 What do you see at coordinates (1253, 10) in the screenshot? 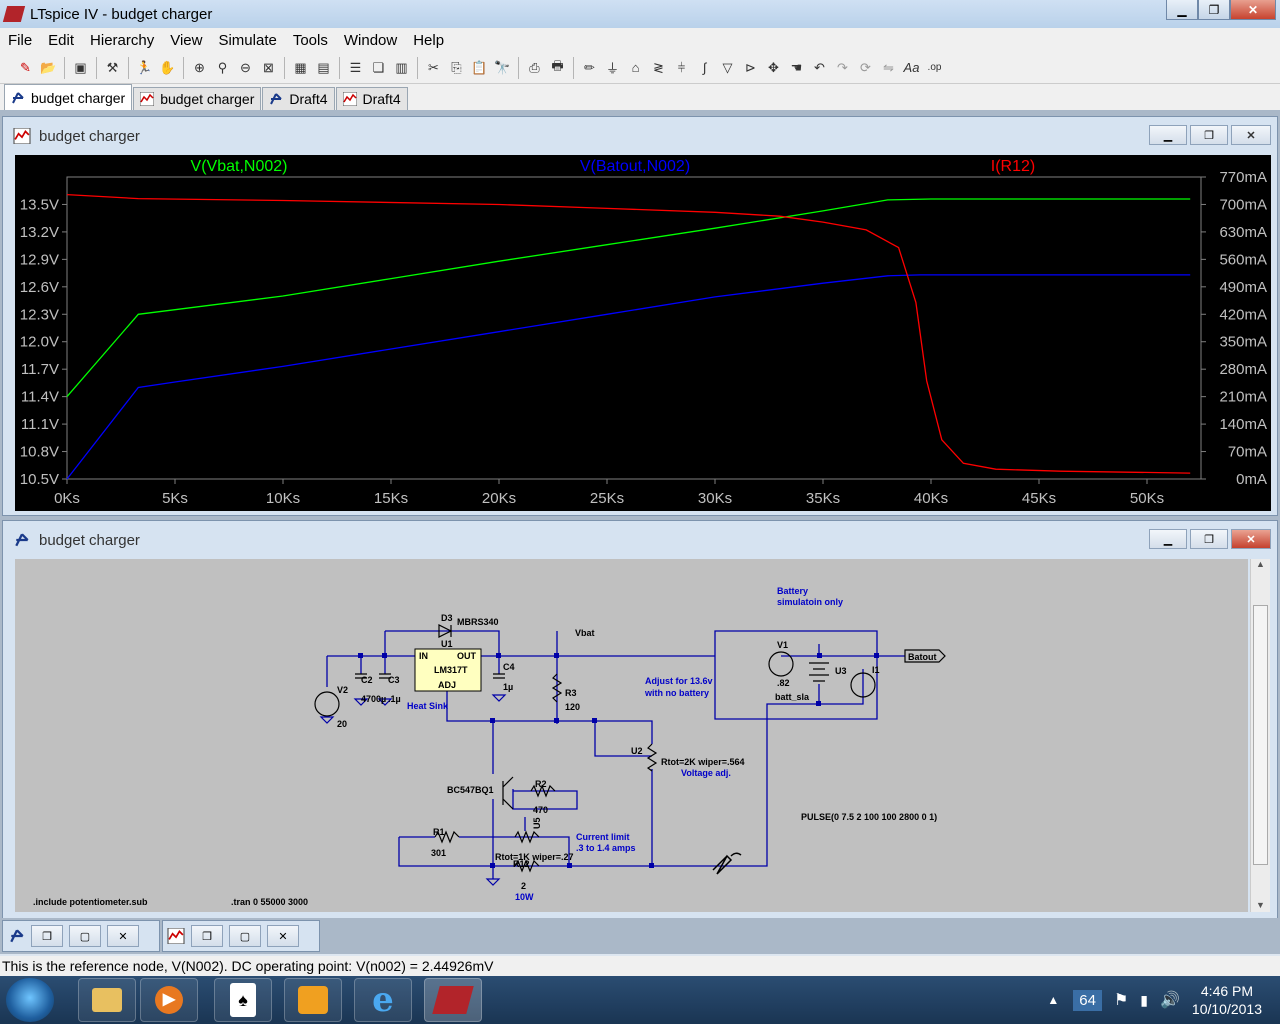
I see `close-button: ✕` at bounding box center [1253, 10].